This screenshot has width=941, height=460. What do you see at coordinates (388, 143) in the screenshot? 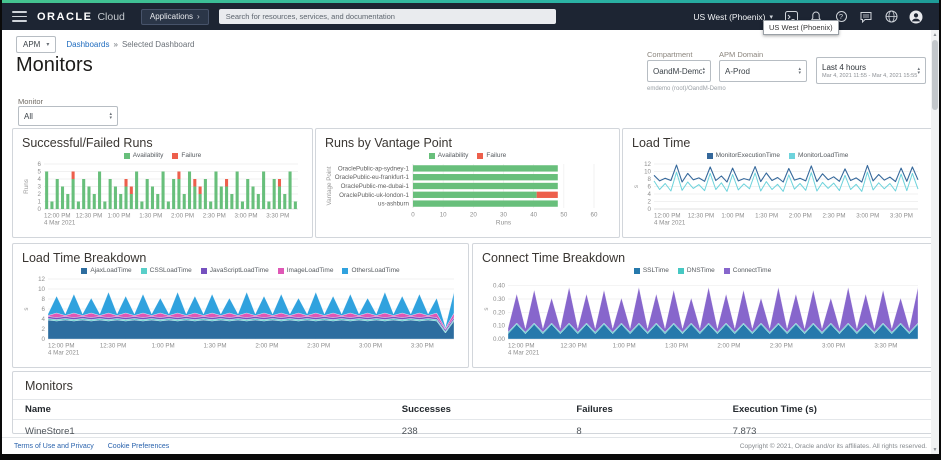
I see `chart-title: Runs by Vantage Point` at bounding box center [388, 143].